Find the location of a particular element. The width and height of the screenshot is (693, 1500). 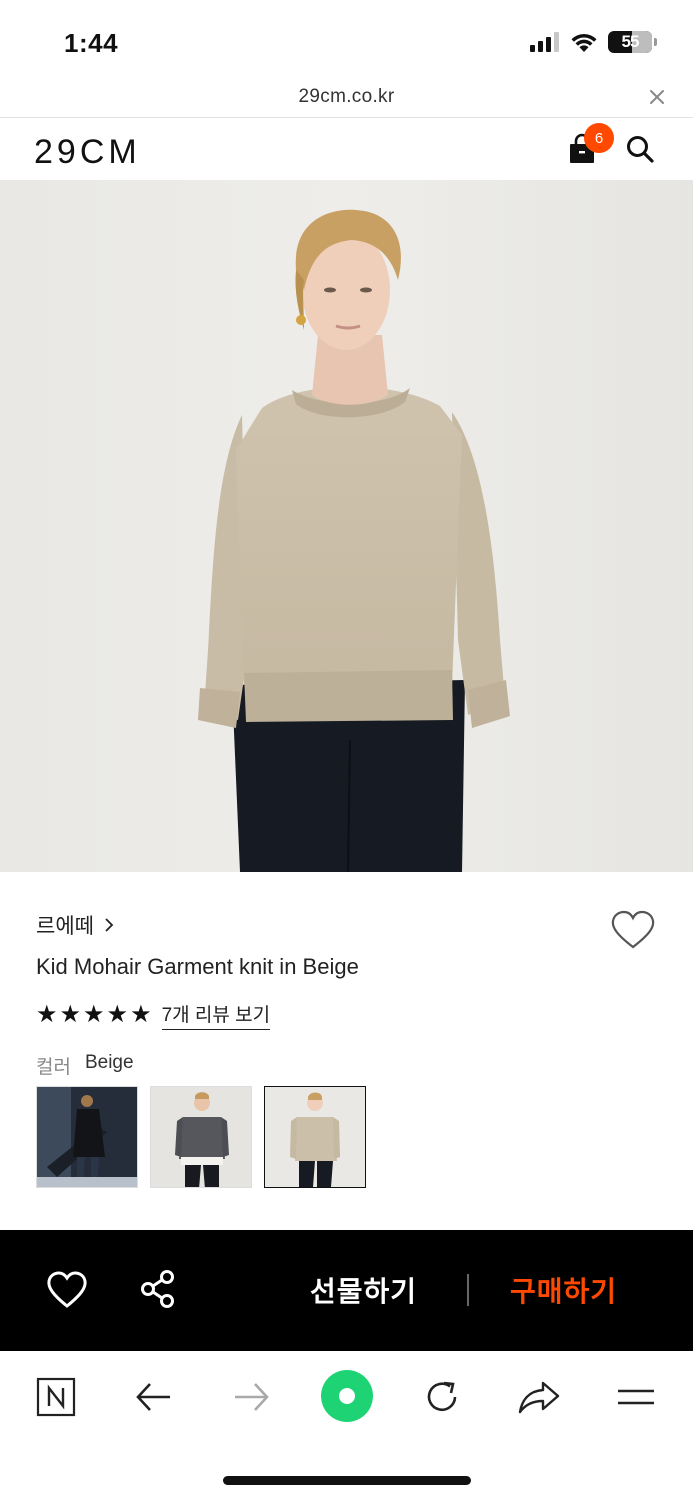

rating-row: ★ ★ ★ ★ ★ 7개 리뷰 보기 is located at coordinates (153, 1015).